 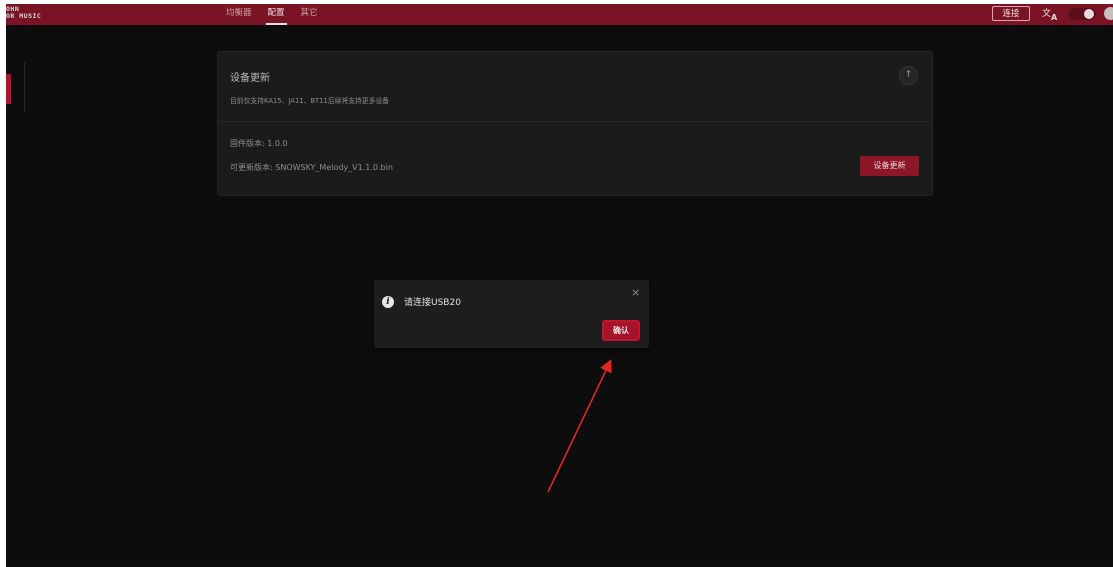 What do you see at coordinates (1108, 13) in the screenshot?
I see `avatar` at bounding box center [1108, 13].